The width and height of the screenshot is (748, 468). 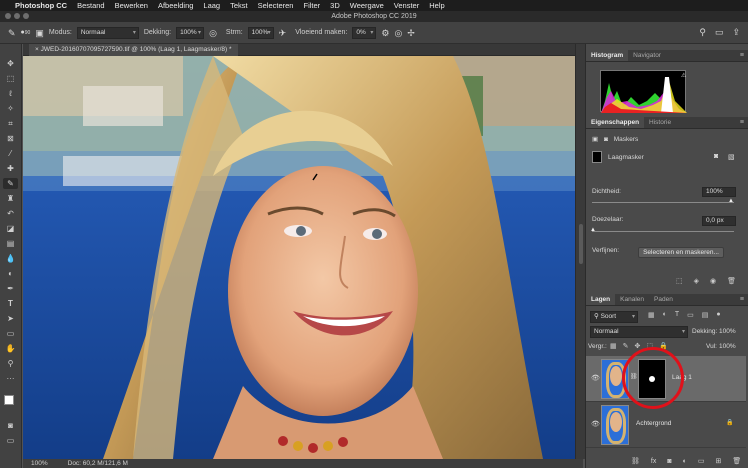 What do you see at coordinates (17, 16) in the screenshot?
I see `window-controls` at bounding box center [17, 16].